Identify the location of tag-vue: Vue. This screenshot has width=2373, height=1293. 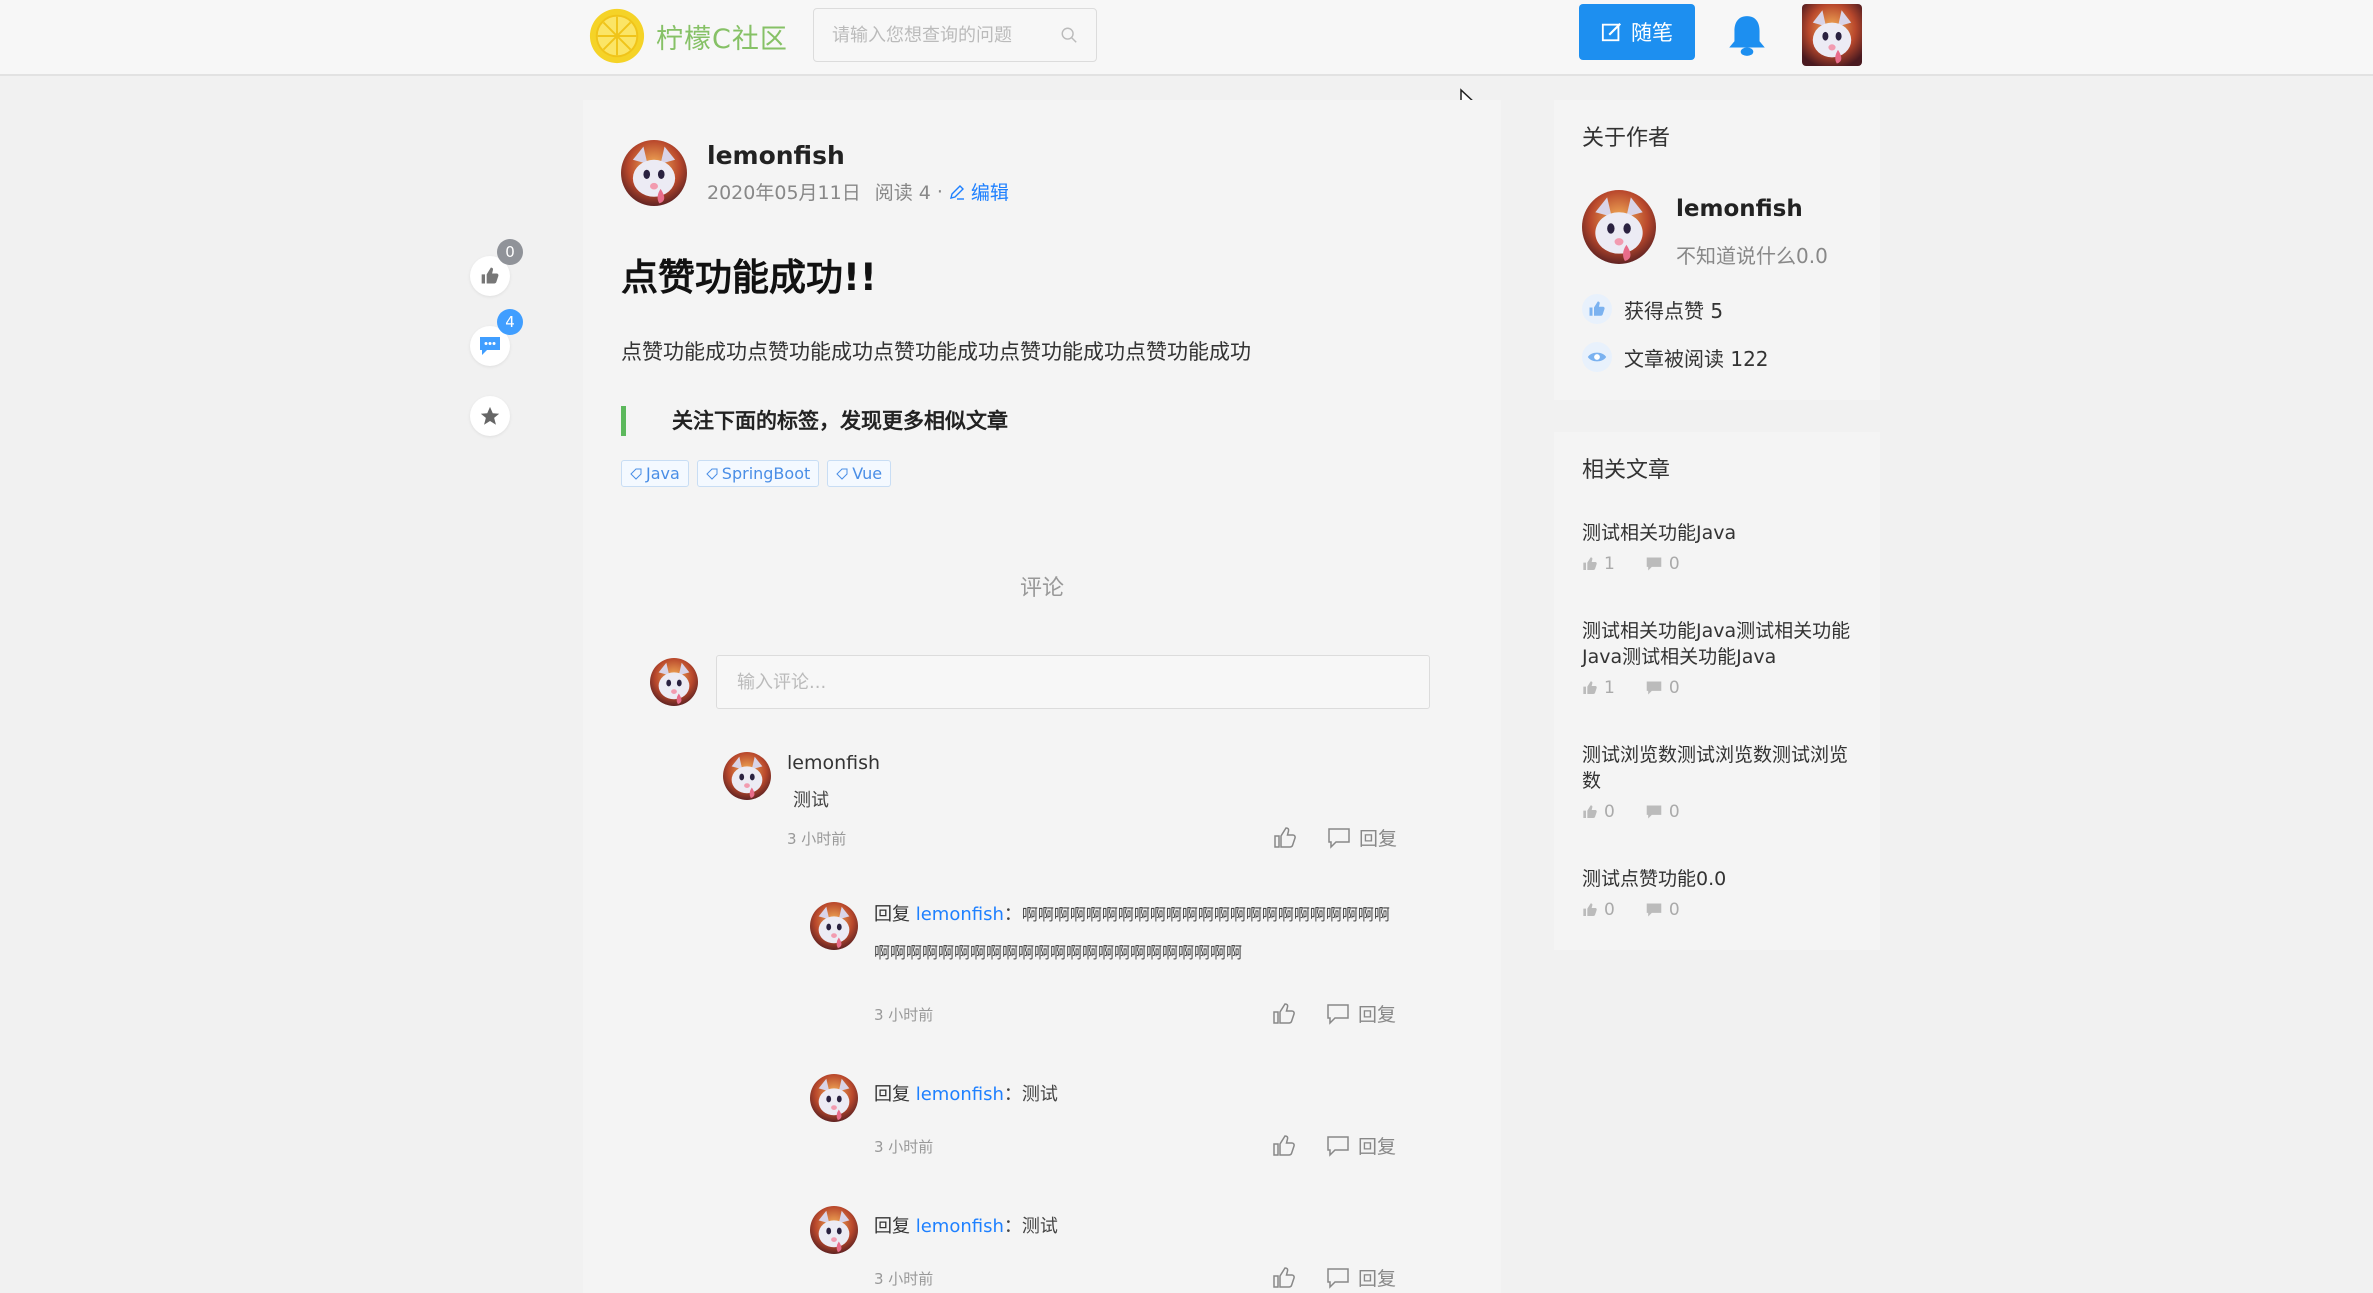
(859, 473).